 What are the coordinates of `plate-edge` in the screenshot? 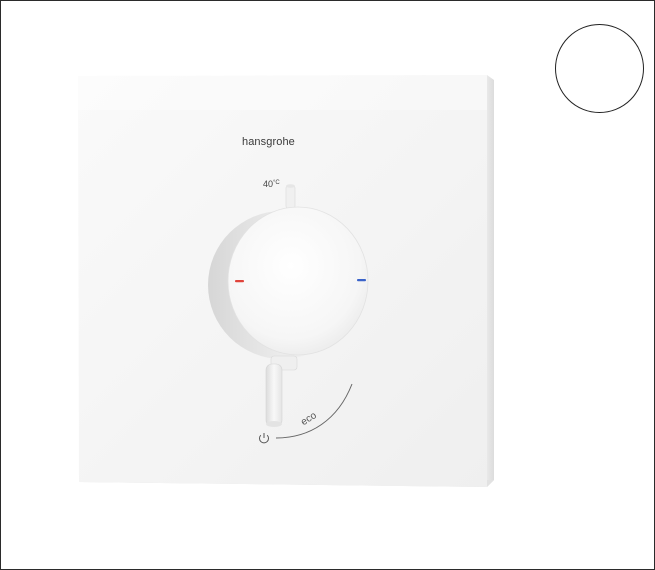 It's located at (490, 281).